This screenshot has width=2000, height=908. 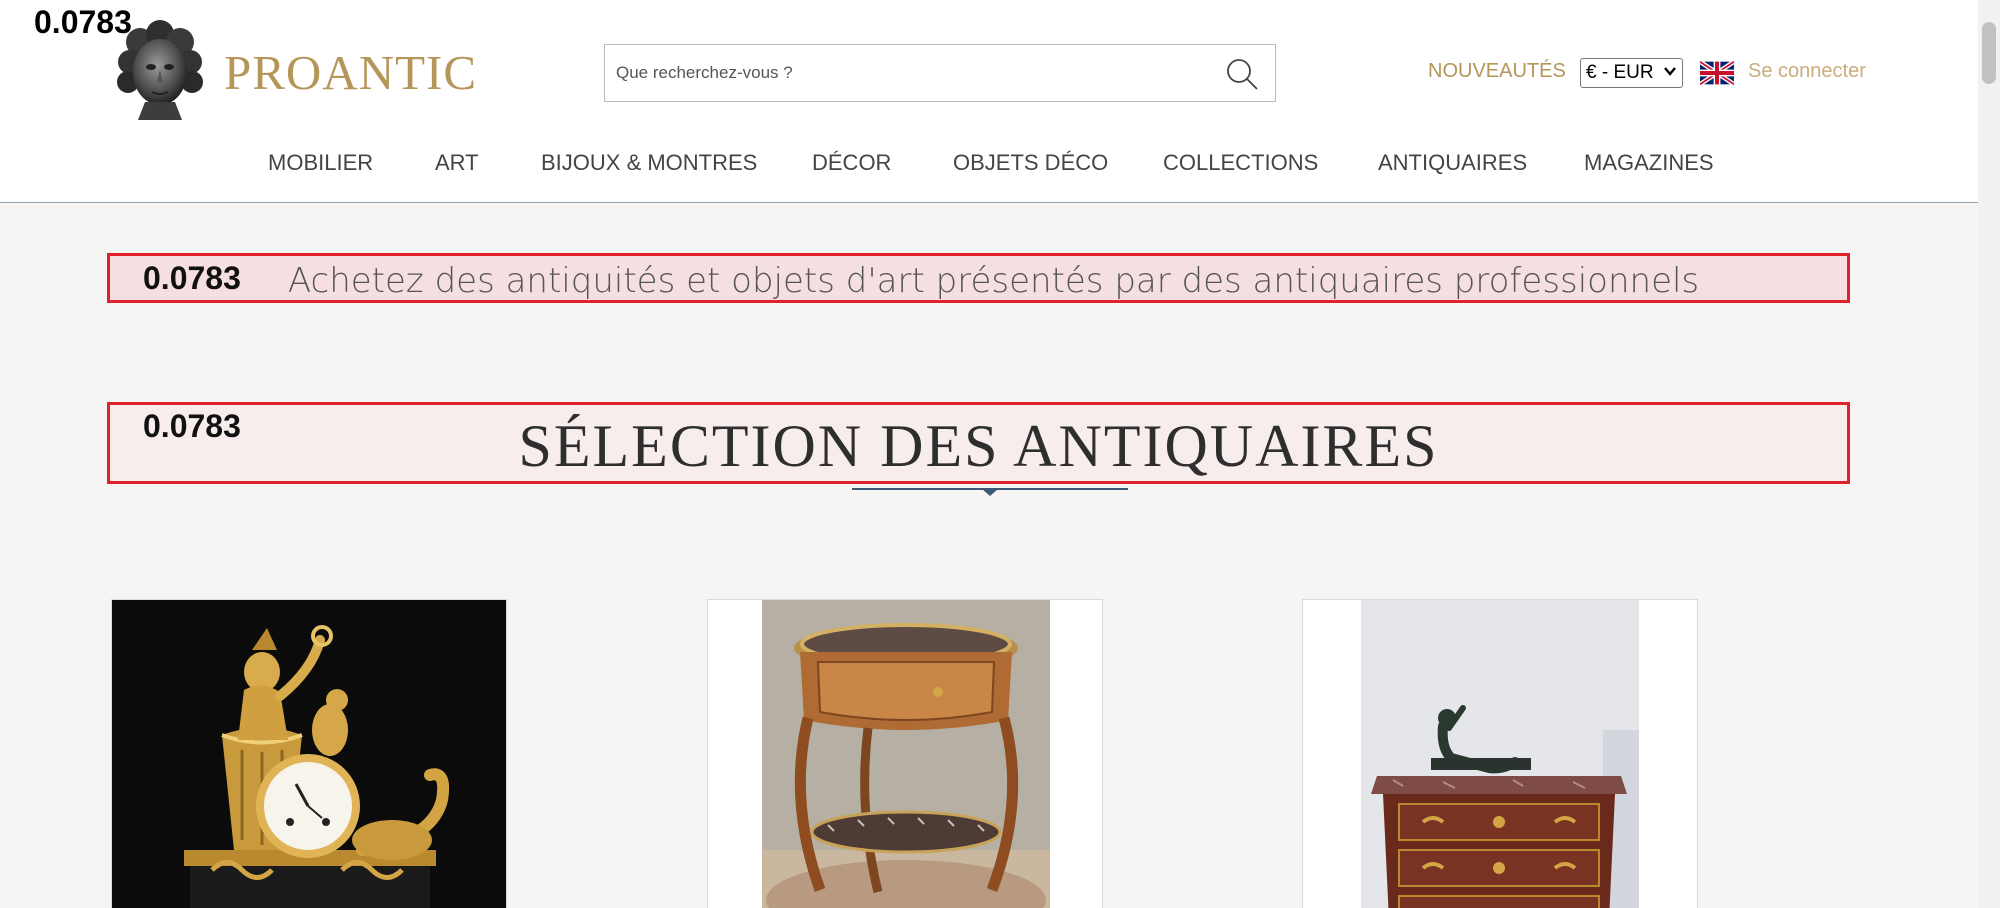 What do you see at coordinates (906, 73) in the screenshot?
I see `search-input` at bounding box center [906, 73].